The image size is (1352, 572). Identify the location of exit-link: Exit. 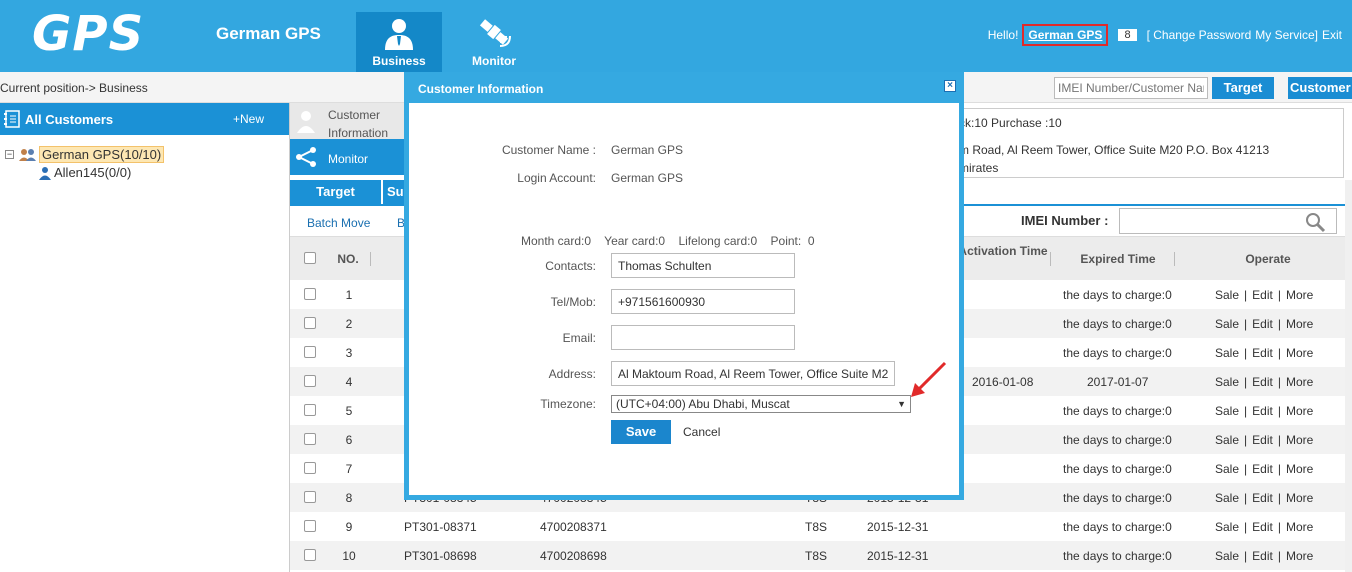
(1332, 35).